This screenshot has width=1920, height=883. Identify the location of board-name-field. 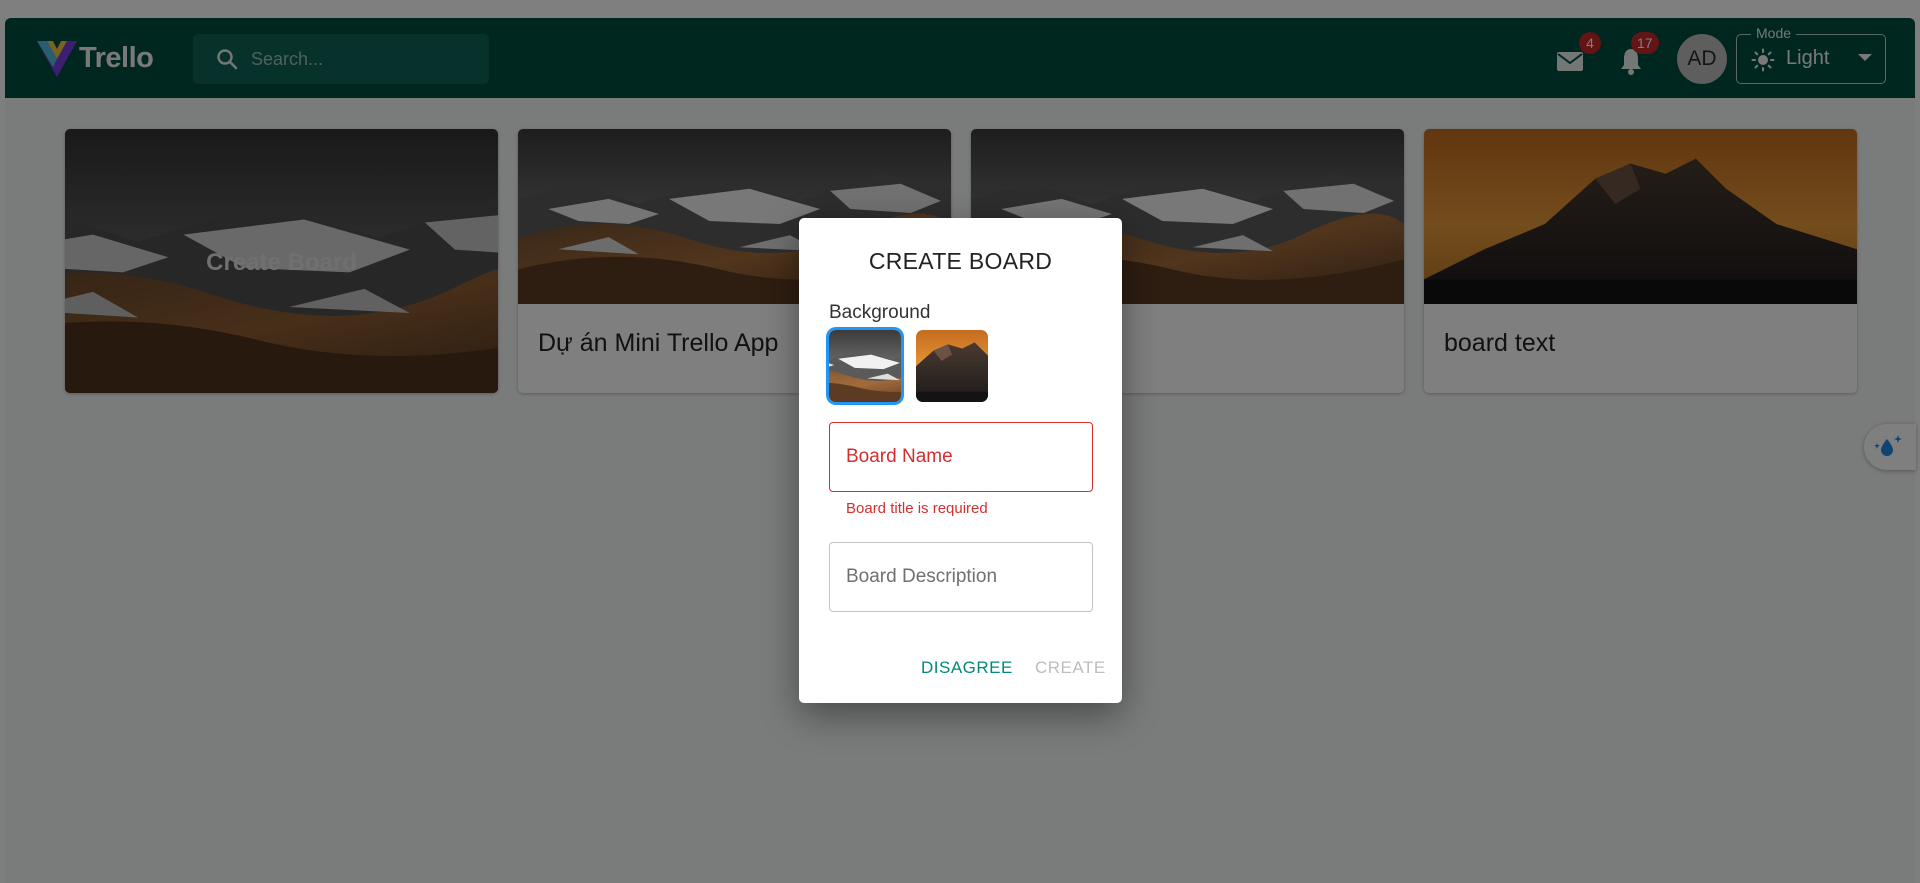
(961, 457).